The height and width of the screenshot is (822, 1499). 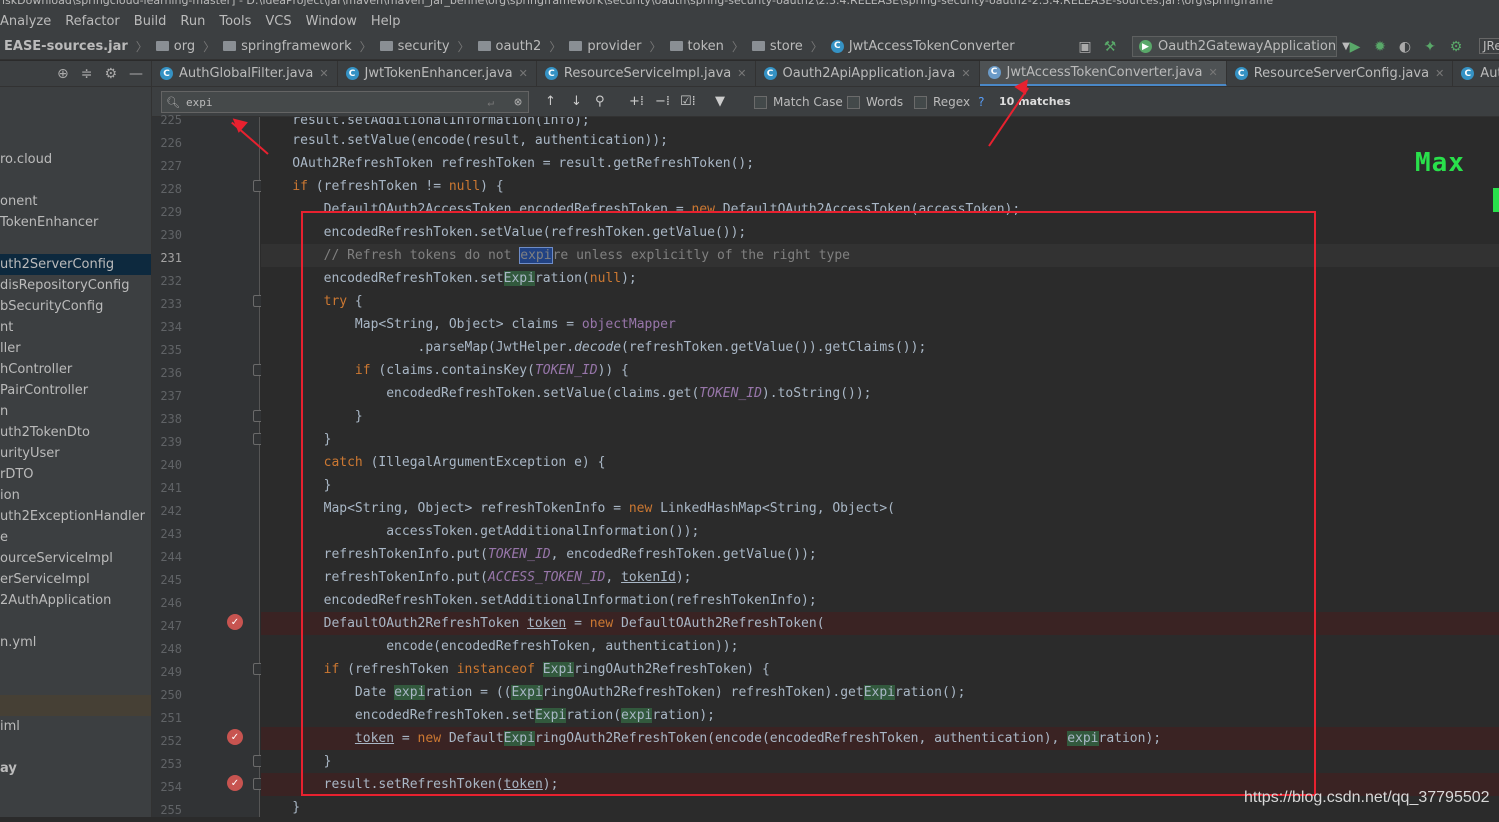 What do you see at coordinates (171, 143) in the screenshot?
I see `line-number: 226` at bounding box center [171, 143].